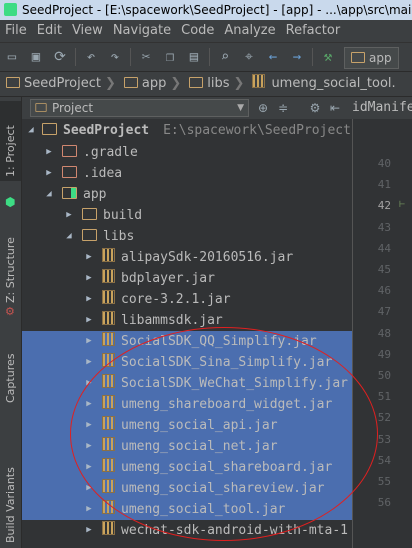  What do you see at coordinates (384, 248) in the screenshot?
I see `line-number: 44` at bounding box center [384, 248].